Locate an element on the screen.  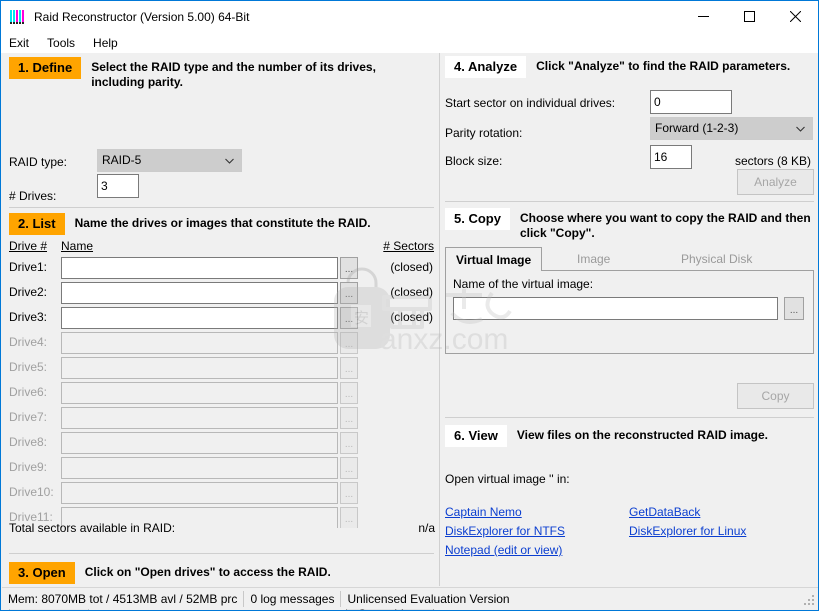
minimize-icon is located at coordinates (703, 16).